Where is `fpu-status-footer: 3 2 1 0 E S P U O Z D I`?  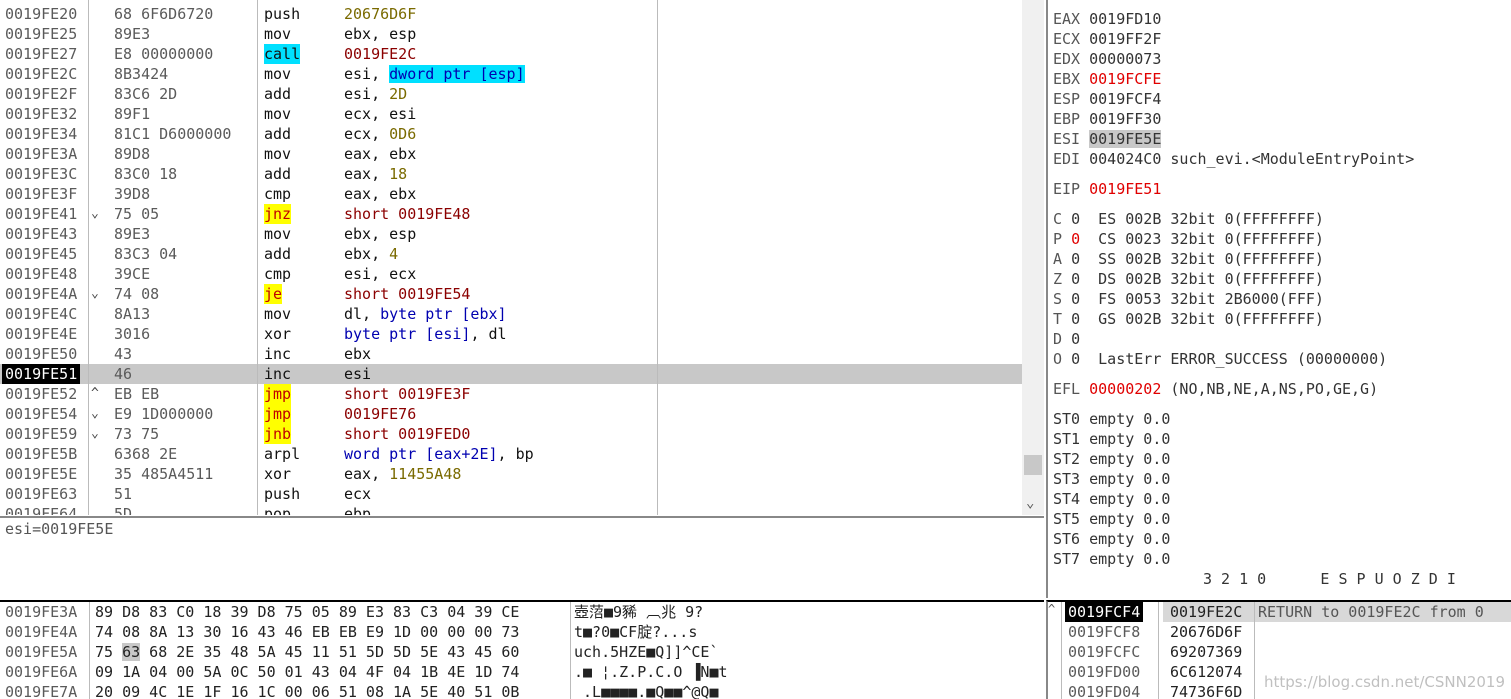
fpu-status-footer: 3 2 1 0 E S P U O Z D I is located at coordinates (1329, 579).